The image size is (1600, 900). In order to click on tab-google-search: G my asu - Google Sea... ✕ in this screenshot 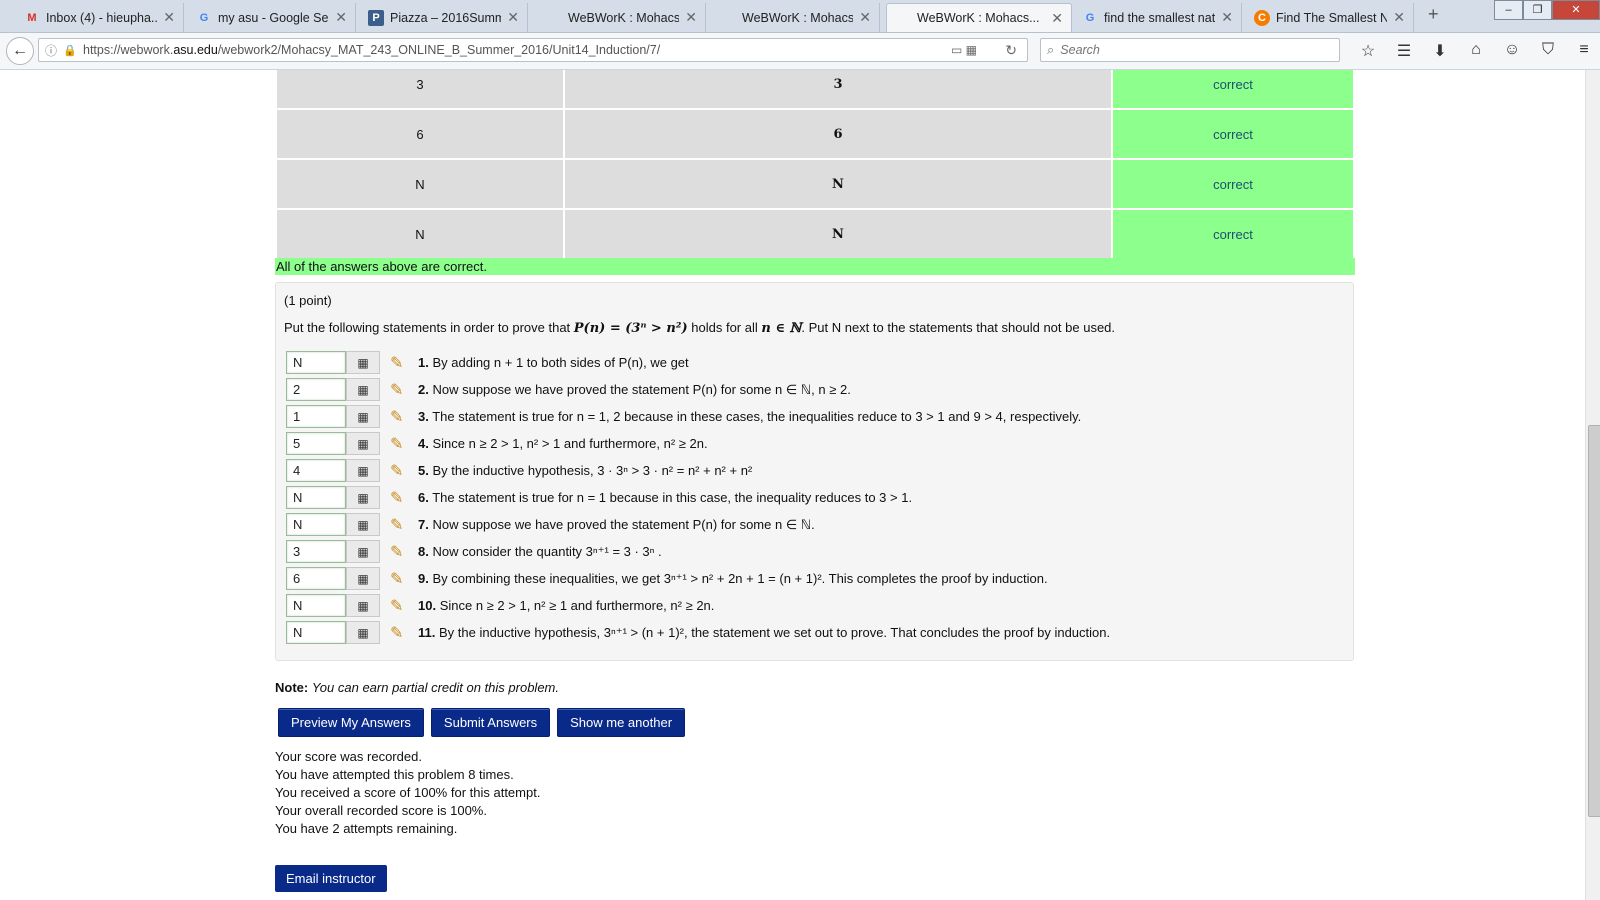, I will do `click(272, 17)`.